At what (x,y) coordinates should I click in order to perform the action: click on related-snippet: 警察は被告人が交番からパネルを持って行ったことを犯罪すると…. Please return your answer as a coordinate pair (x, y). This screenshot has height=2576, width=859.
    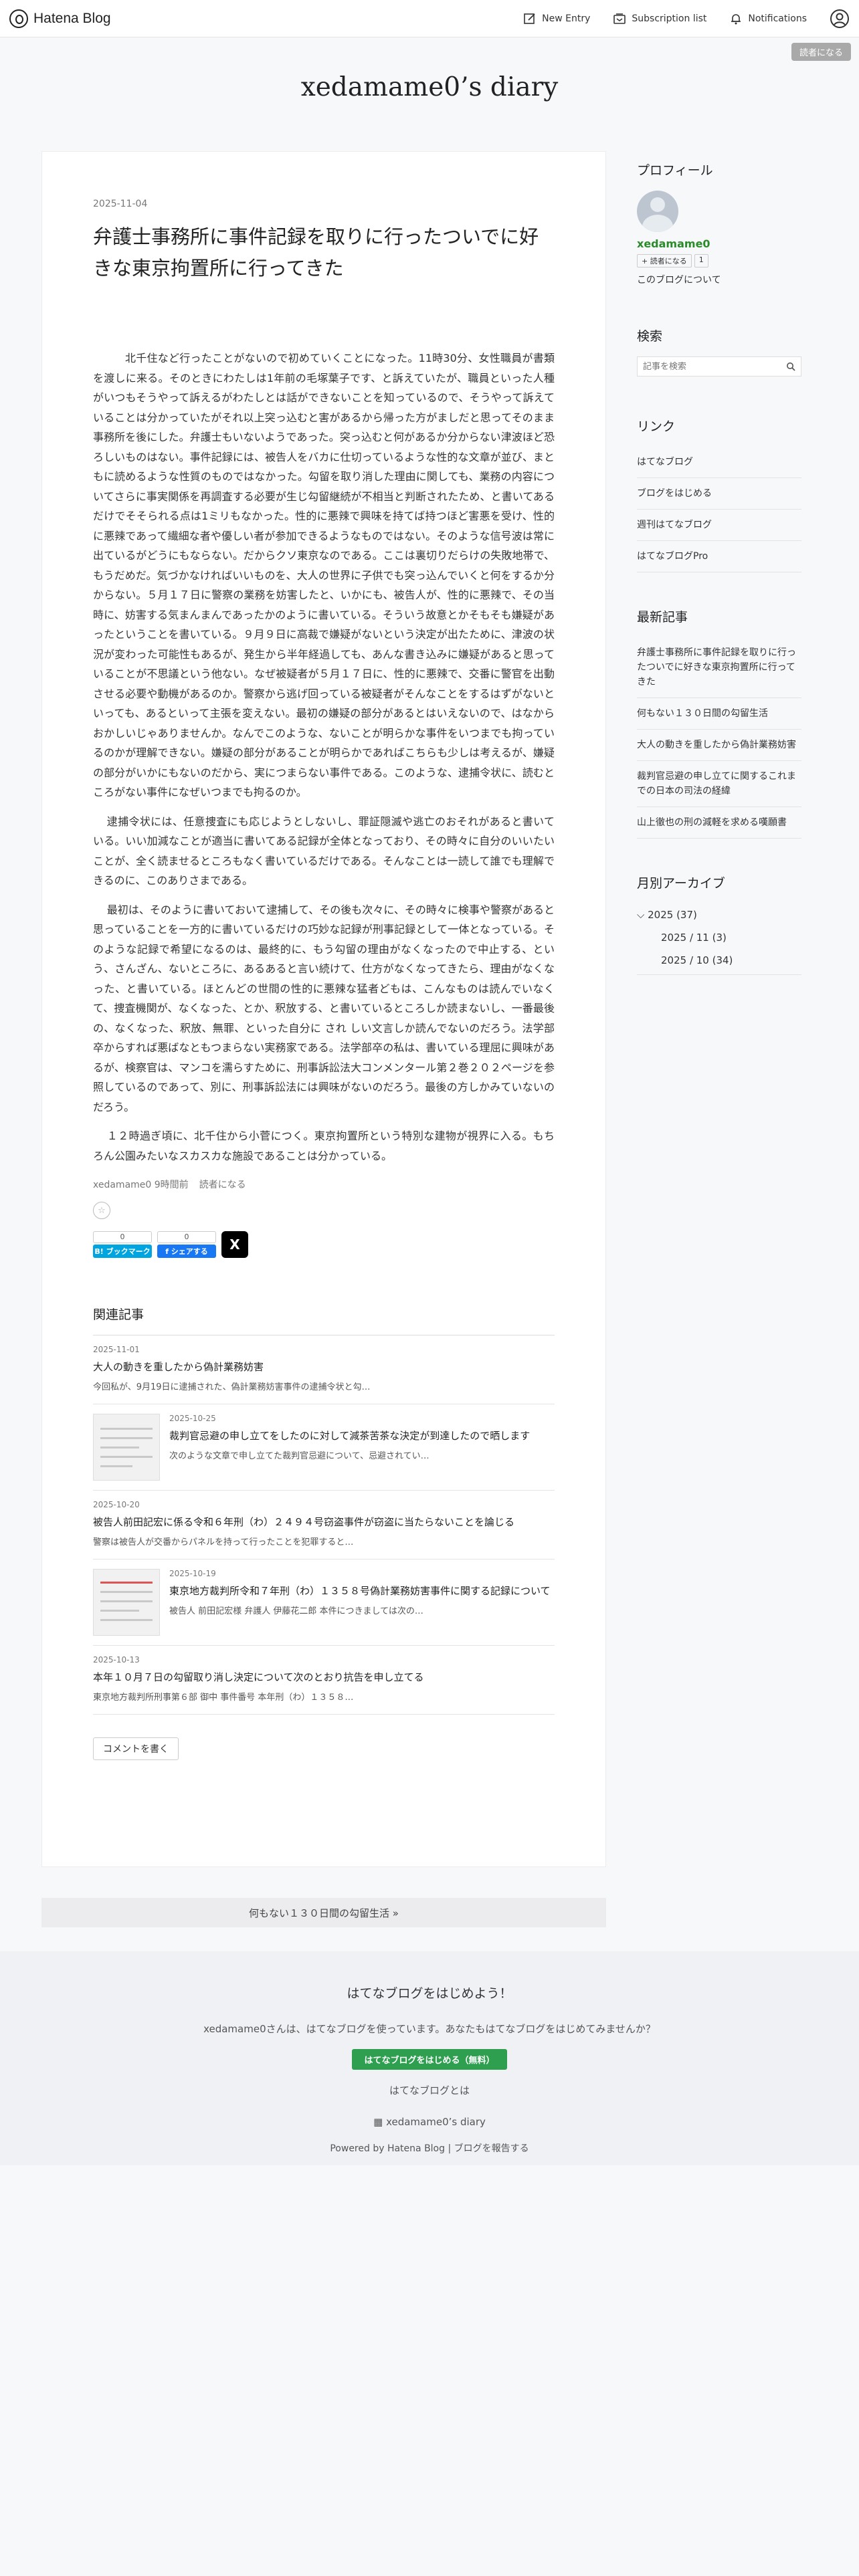
    Looking at the image, I should click on (223, 1542).